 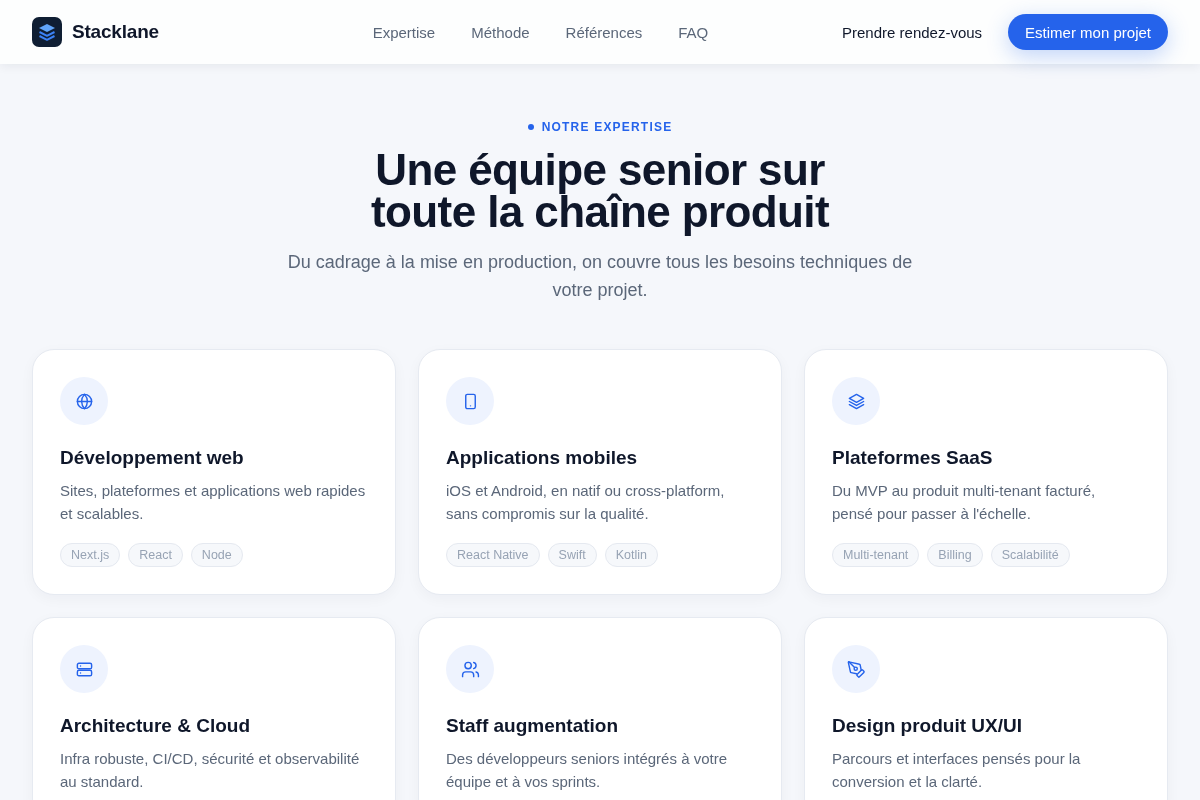 What do you see at coordinates (572, 555) in the screenshot?
I see `tech-tag: Swift` at bounding box center [572, 555].